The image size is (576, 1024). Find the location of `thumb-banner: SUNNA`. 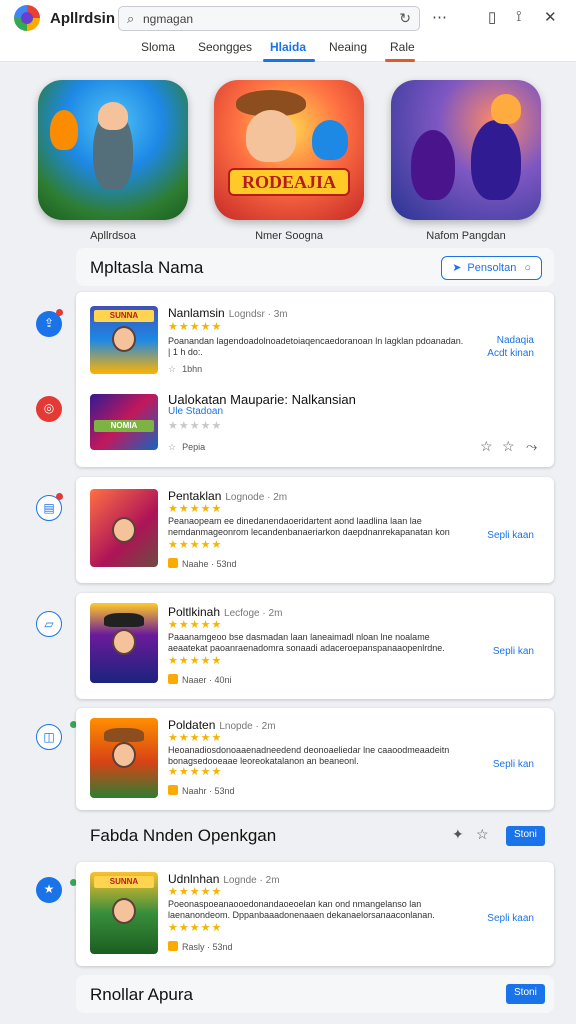

thumb-banner: SUNNA is located at coordinates (124, 316).